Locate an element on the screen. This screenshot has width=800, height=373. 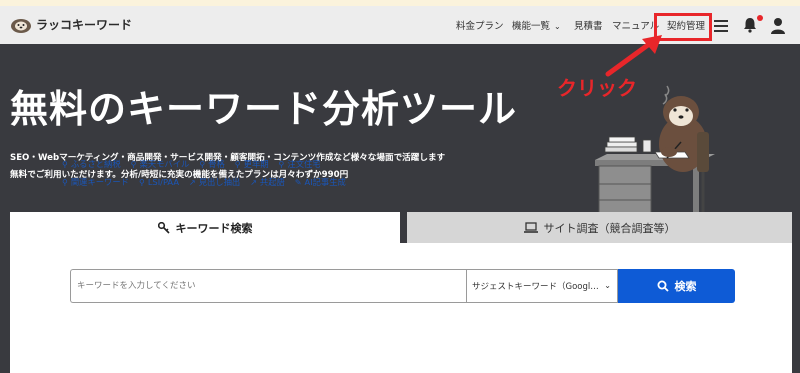
menu-icon is located at coordinates (721, 26).